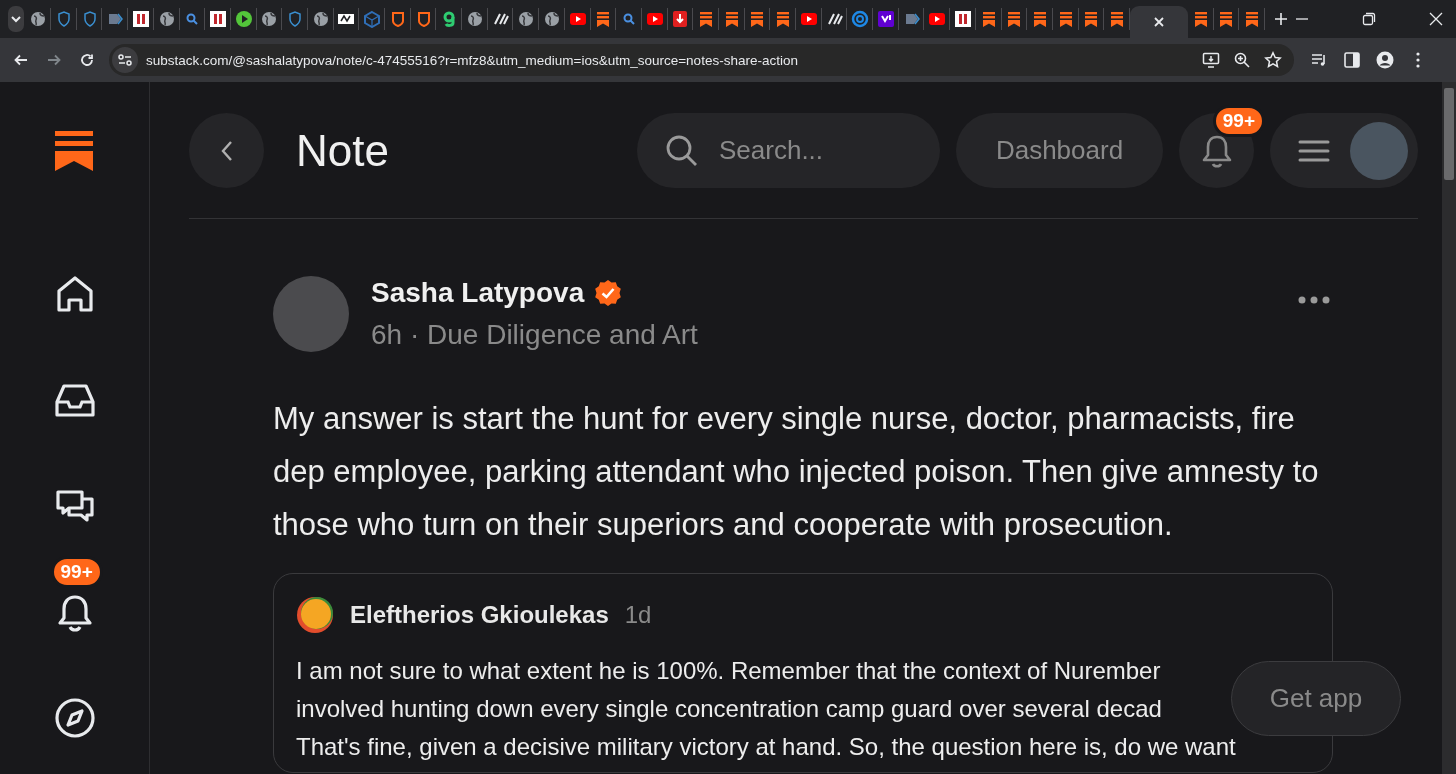 This screenshot has width=1456, height=774. What do you see at coordinates (534, 335) in the screenshot?
I see `post-meta: 6h · Due Diligence and Art` at bounding box center [534, 335].